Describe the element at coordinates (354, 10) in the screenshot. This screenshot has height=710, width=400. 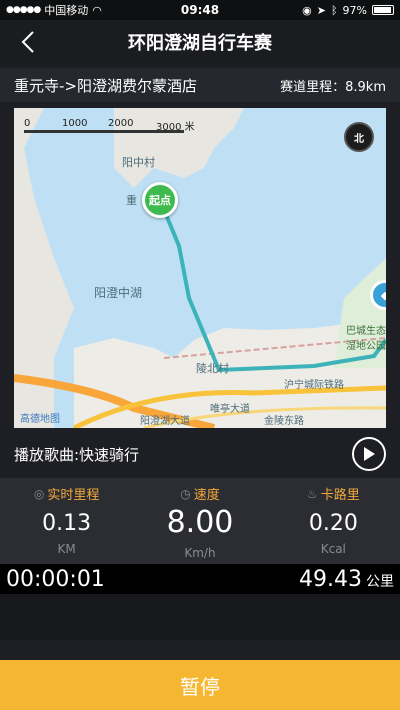
I see `battery-label: 97%` at that location.